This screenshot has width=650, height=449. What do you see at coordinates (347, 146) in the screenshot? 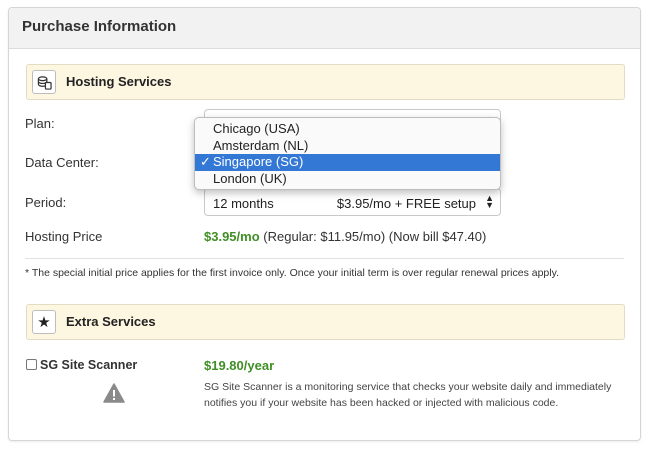
I see `dropdown-option-amsterdam: Amsterdam (NL)` at bounding box center [347, 146].